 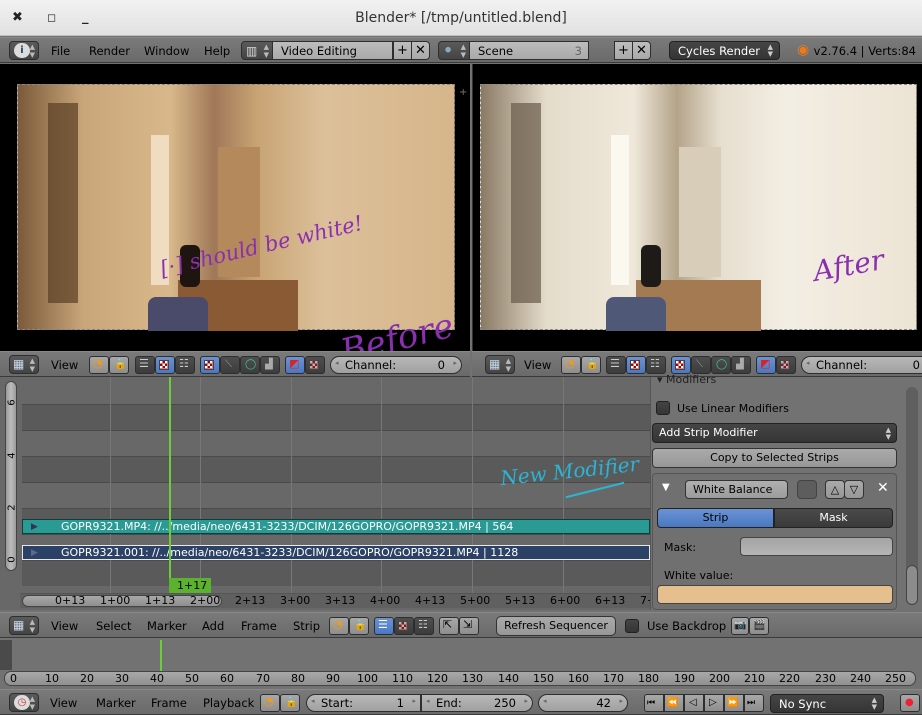 I want to click on menu-window: Window, so click(x=166, y=51).